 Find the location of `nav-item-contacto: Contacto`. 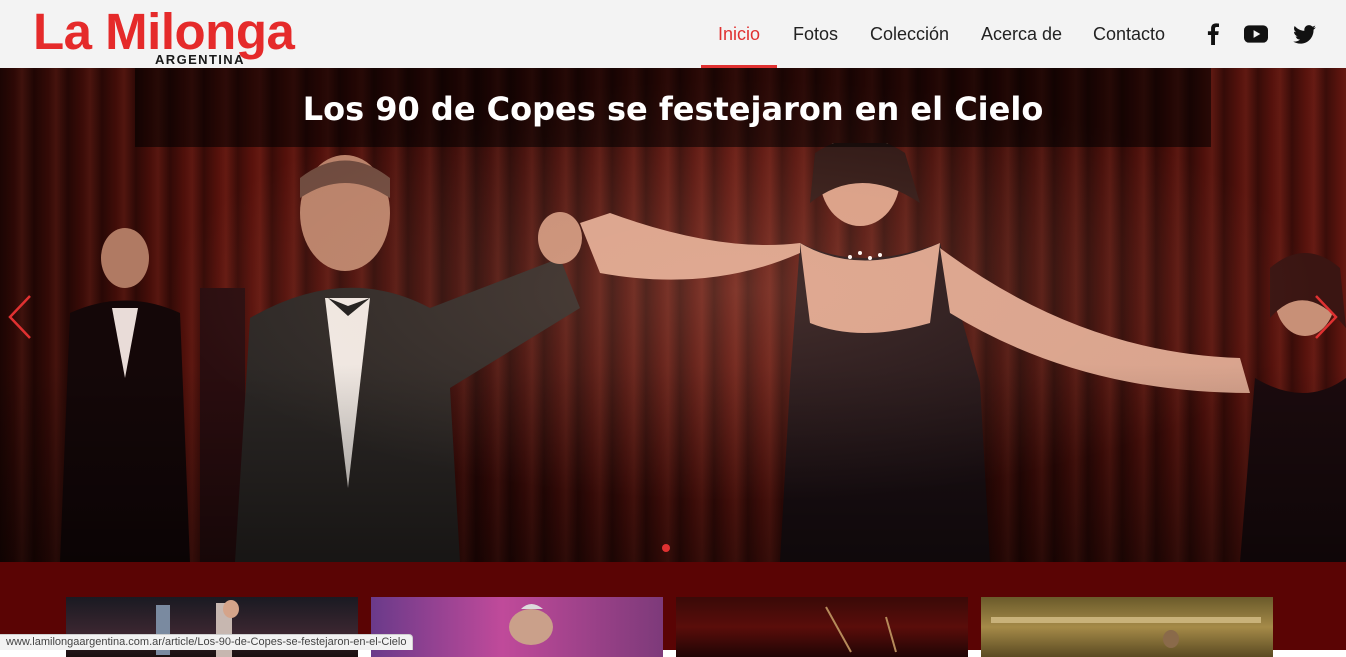

nav-item-contacto: Contacto is located at coordinates (1129, 34).